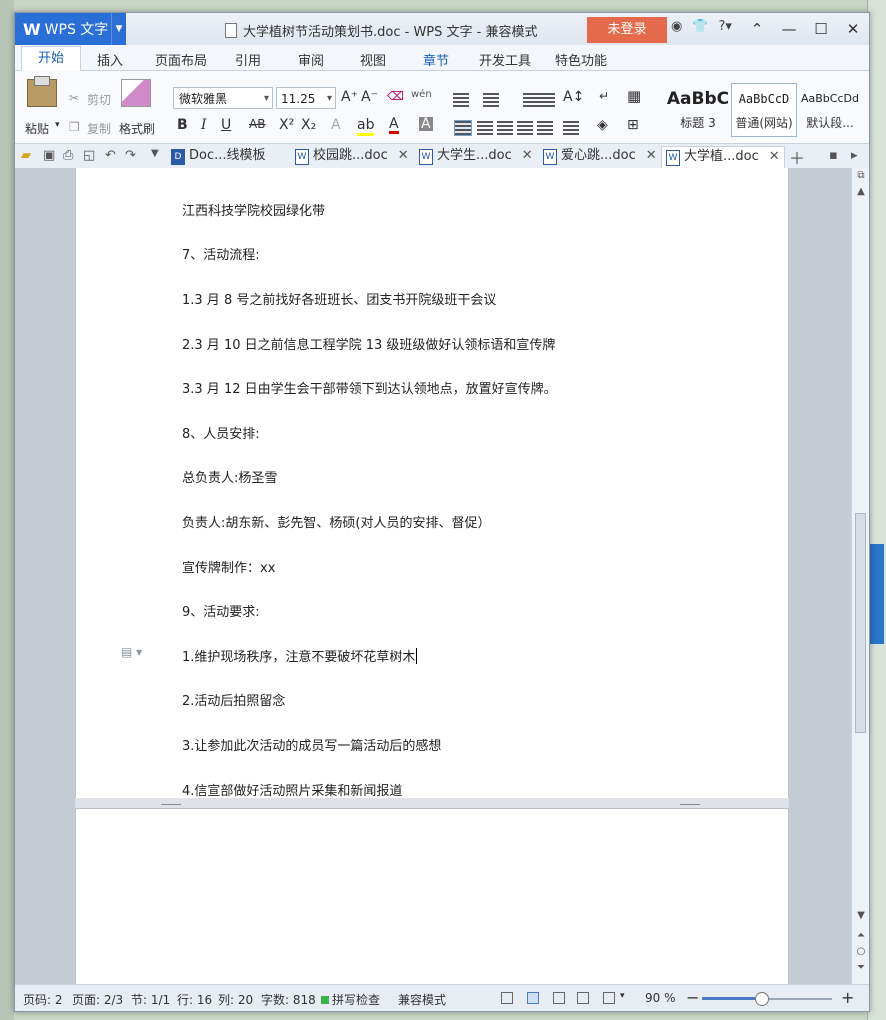 The image size is (886, 1020). Describe the element at coordinates (248, 59) in the screenshot. I see `tab-references: 引用` at that location.